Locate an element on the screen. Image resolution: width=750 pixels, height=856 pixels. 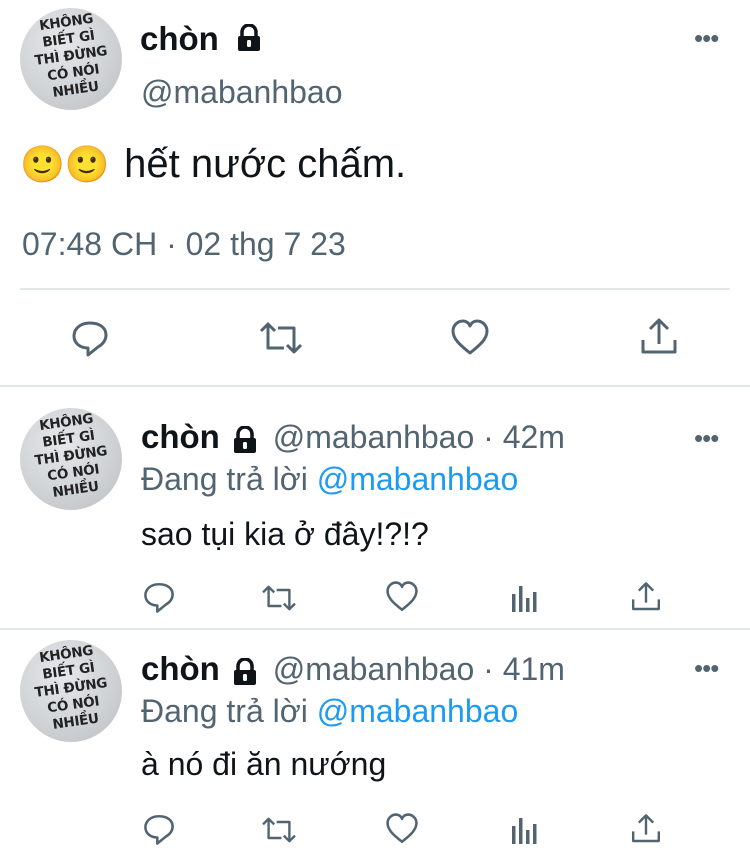
reply-header: chòn @mabanhbao · 41m is located at coordinates (353, 669).